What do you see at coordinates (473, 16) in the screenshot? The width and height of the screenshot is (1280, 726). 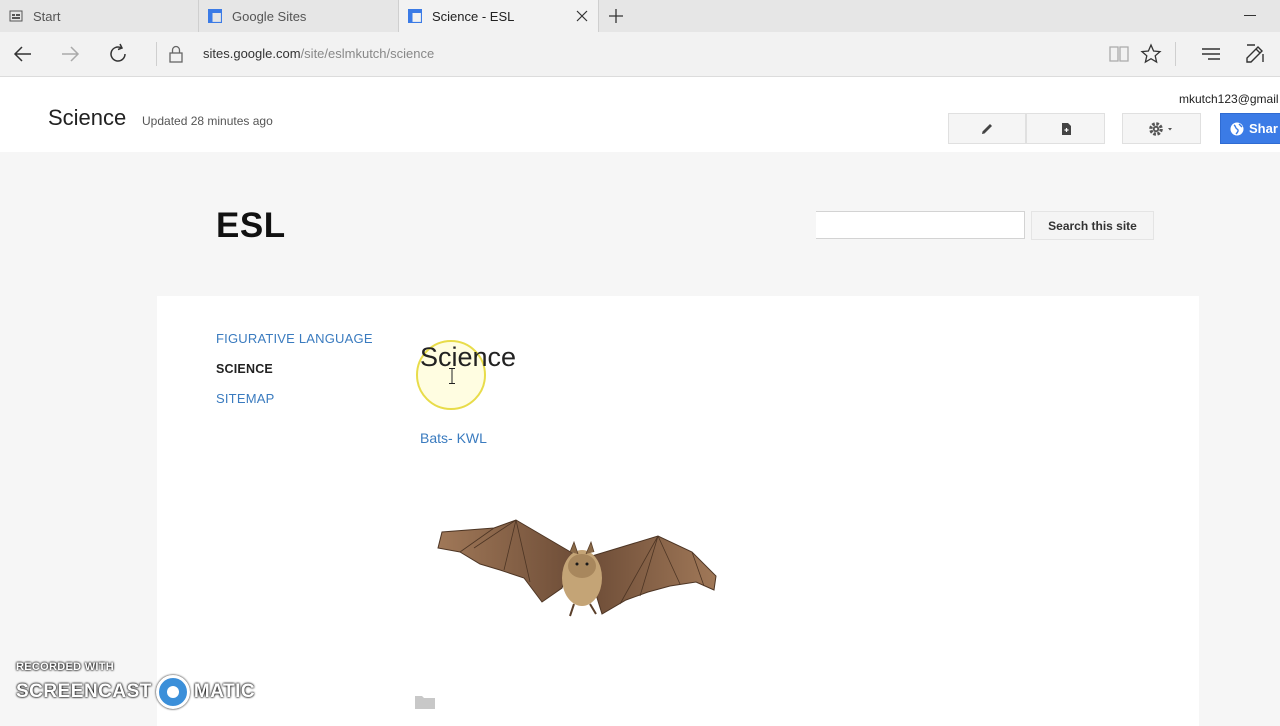 I see `tab-label: Science - ESL` at bounding box center [473, 16].